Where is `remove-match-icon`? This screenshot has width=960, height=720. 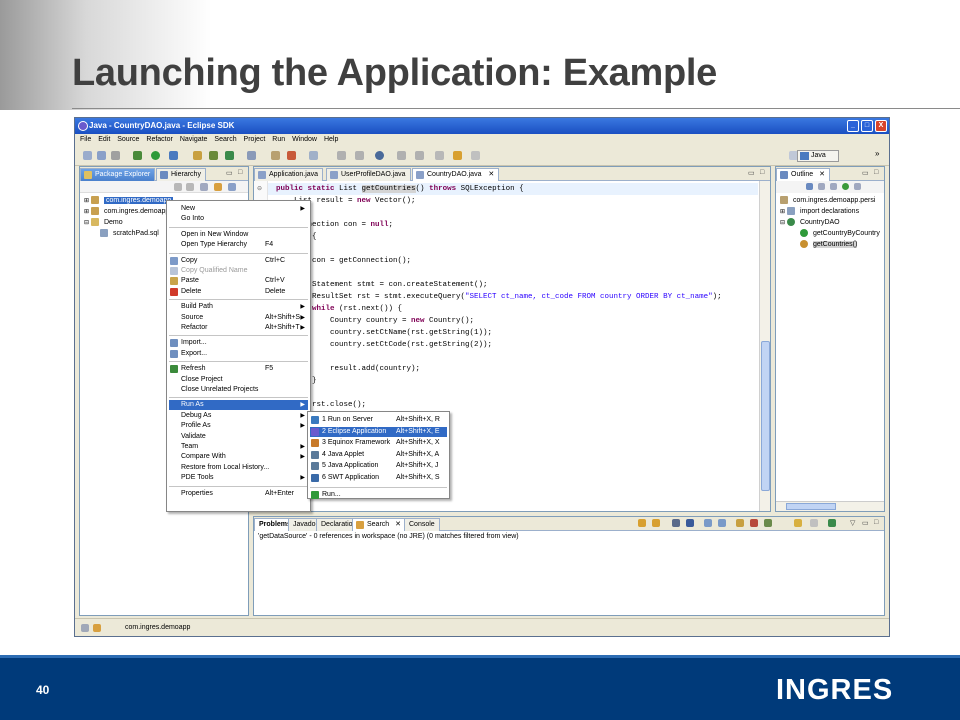 remove-match-icon is located at coordinates (676, 523).